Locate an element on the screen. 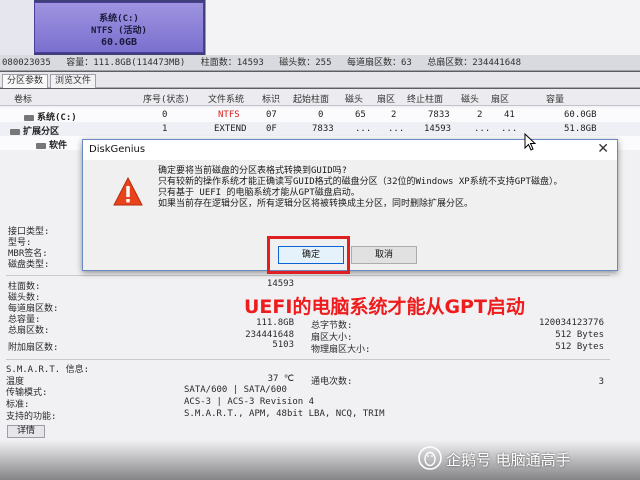 This screenshot has width=640, height=480. table-row: 系统(C:) 0 NTFS 07 0 65 2 7833 2 41 60.0GB is located at coordinates (320, 115).